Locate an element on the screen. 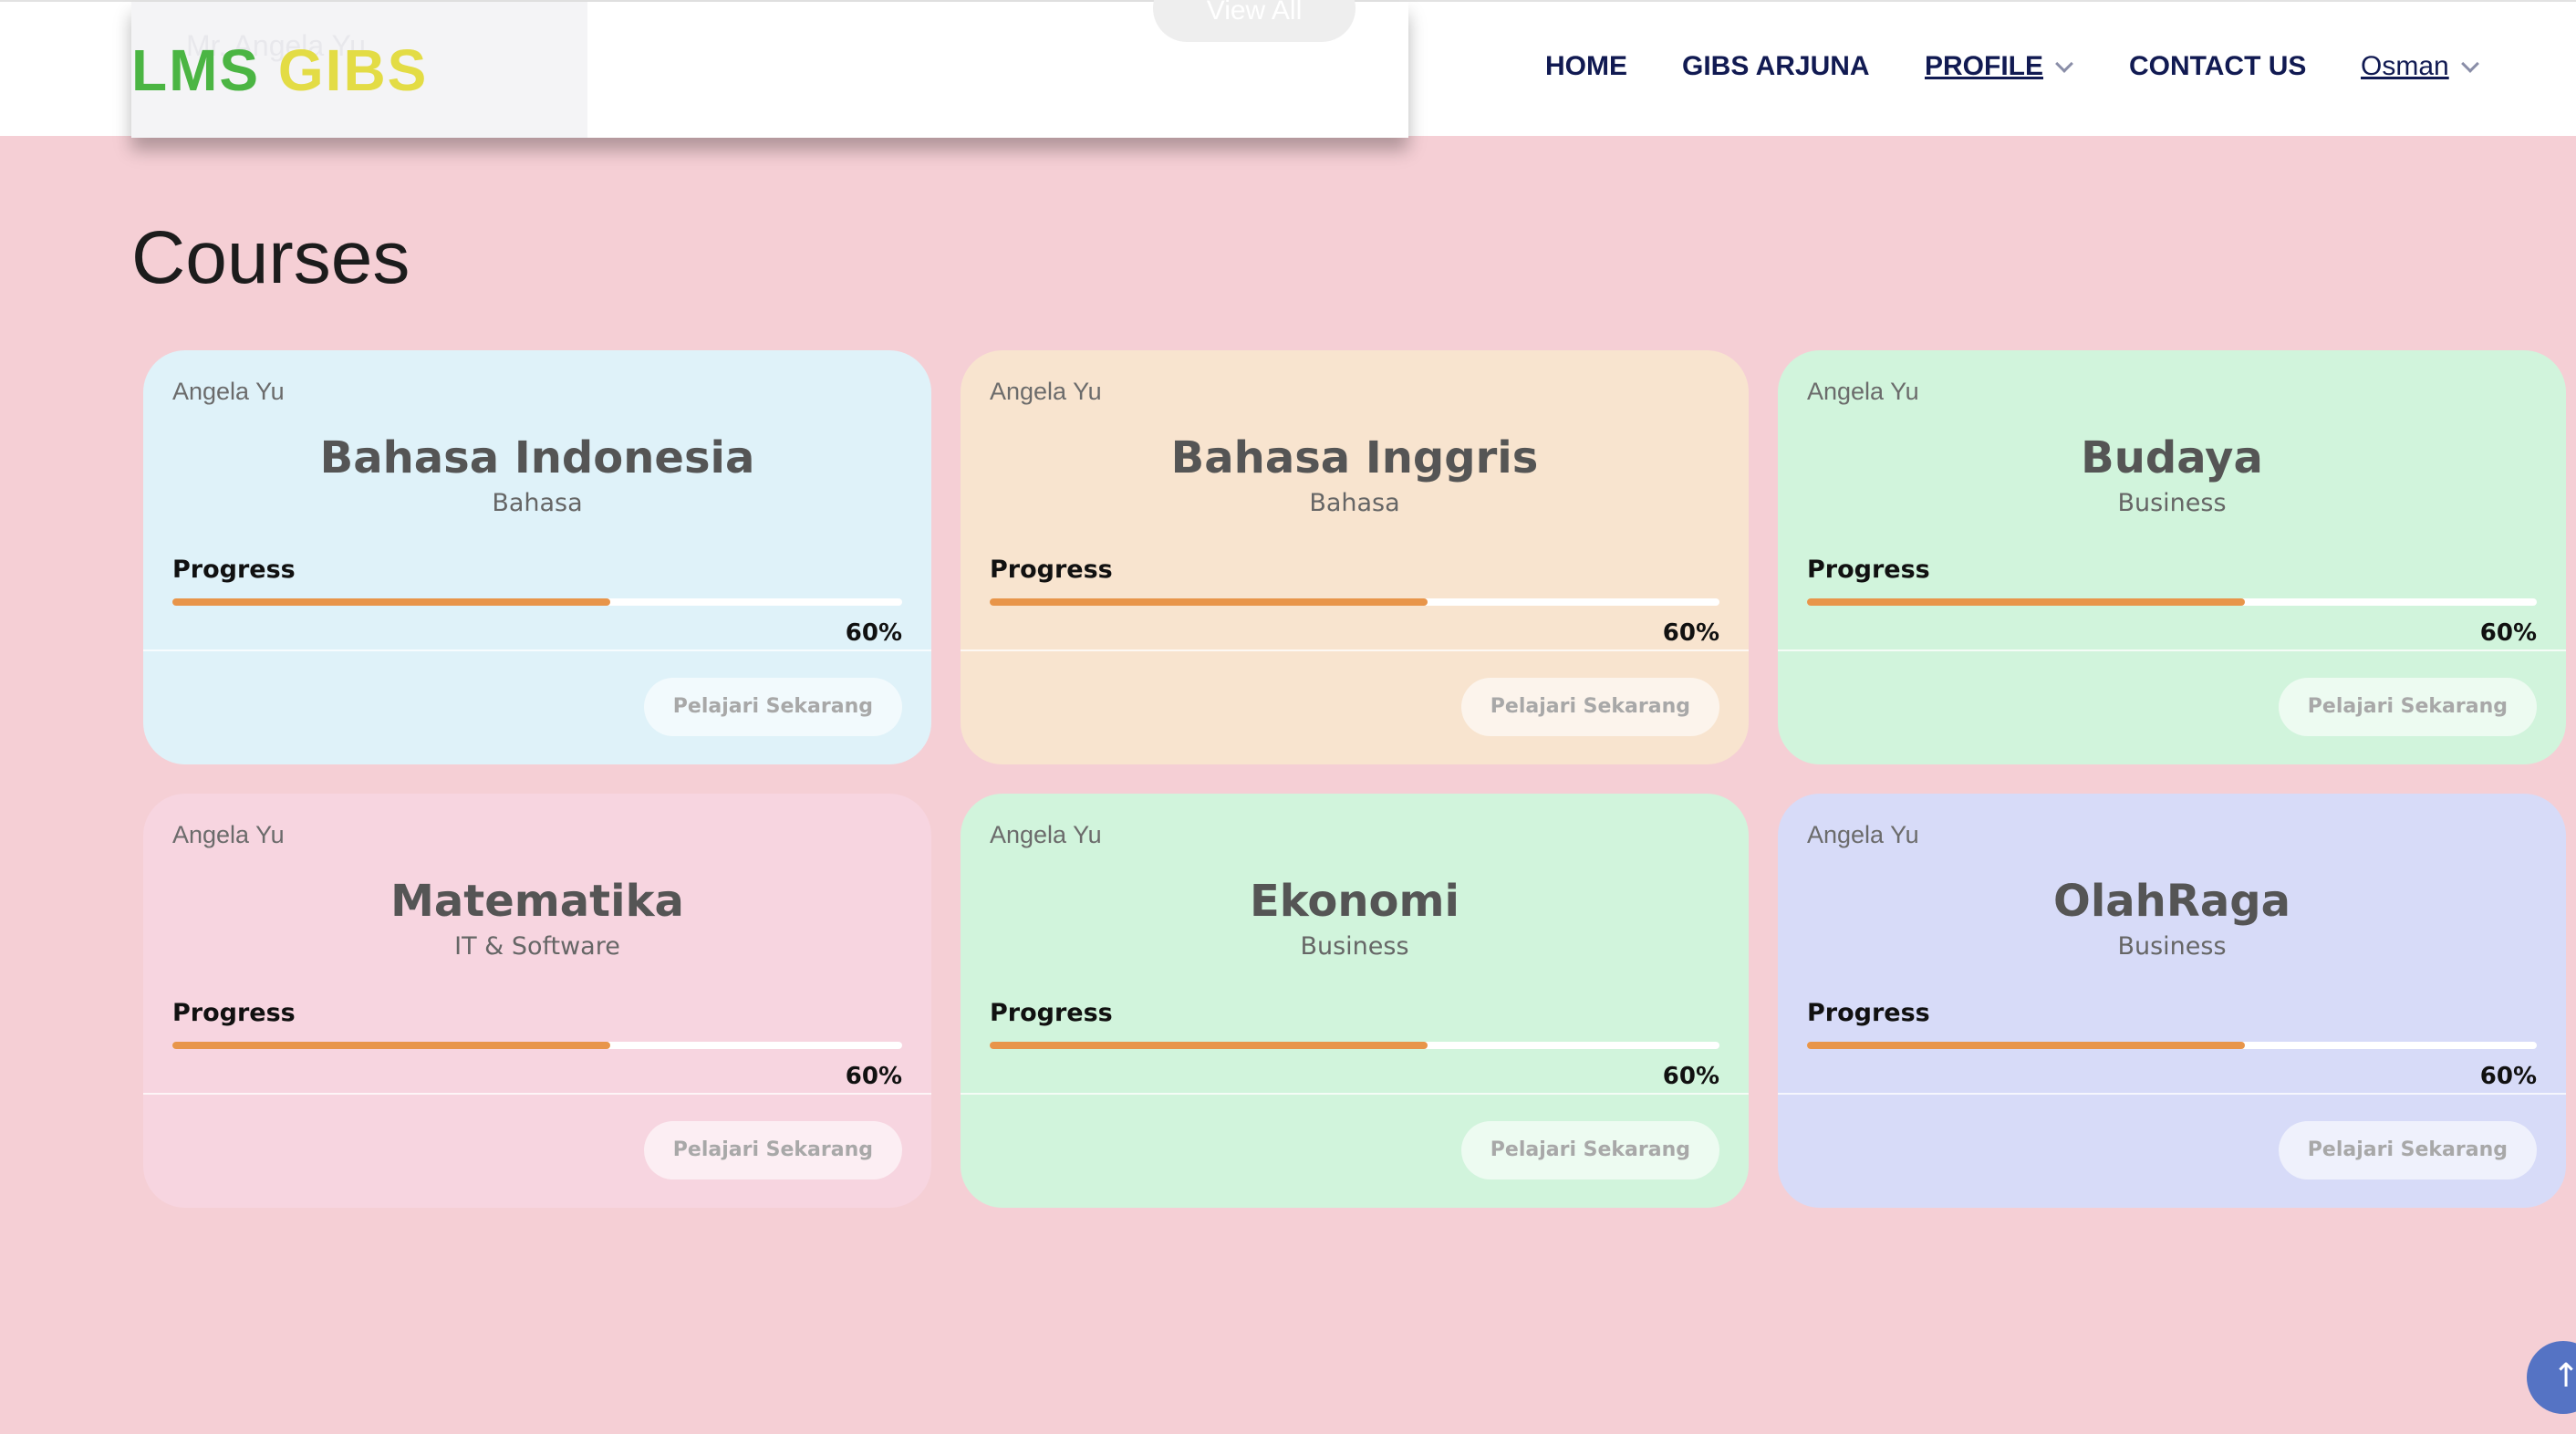 This screenshot has height=1434, width=2576. course-title: OlahRaga is located at coordinates (2171, 902).